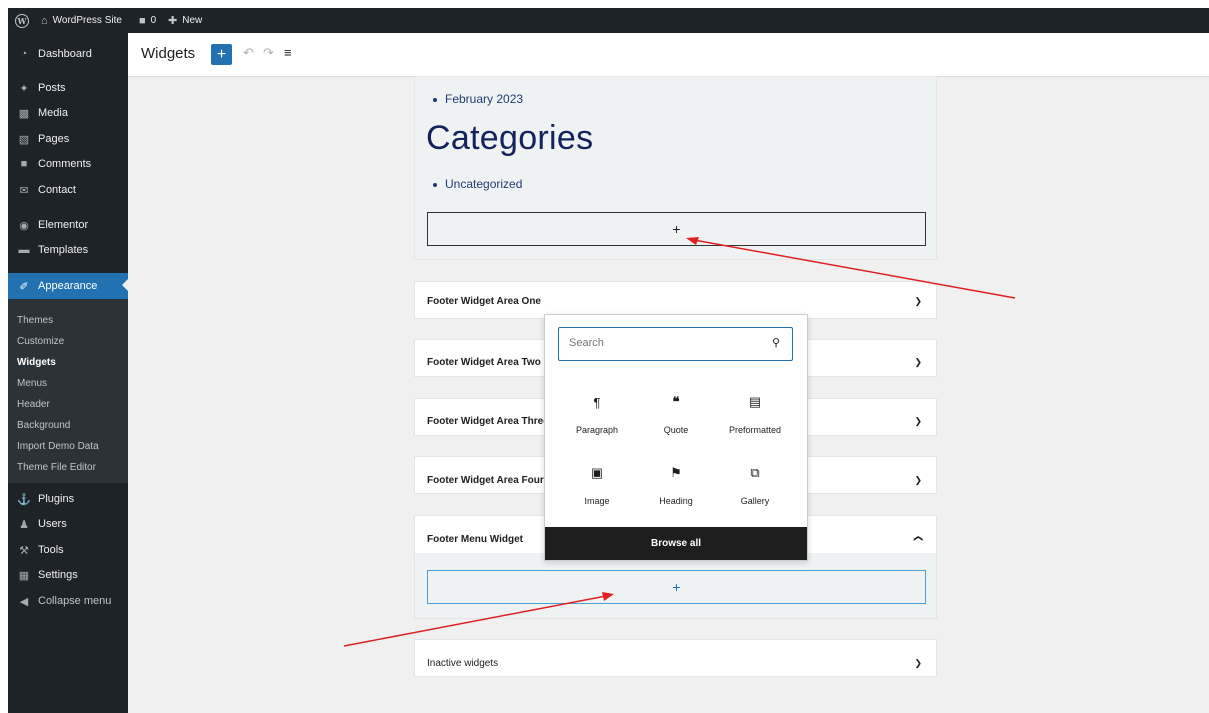 This screenshot has height=713, width=1209. What do you see at coordinates (676, 414) in the screenshot?
I see `block-item-quote: ❝ Quote` at bounding box center [676, 414].